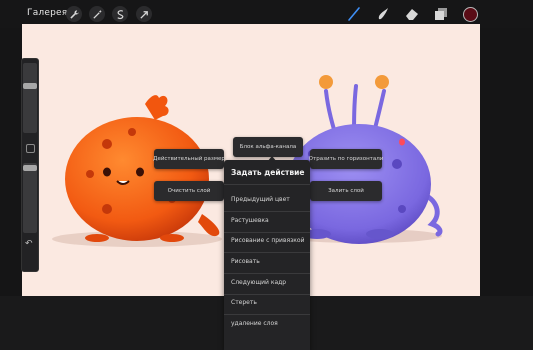  Describe the element at coordinates (383, 14) in the screenshot. I see `smudge-icon` at that location.